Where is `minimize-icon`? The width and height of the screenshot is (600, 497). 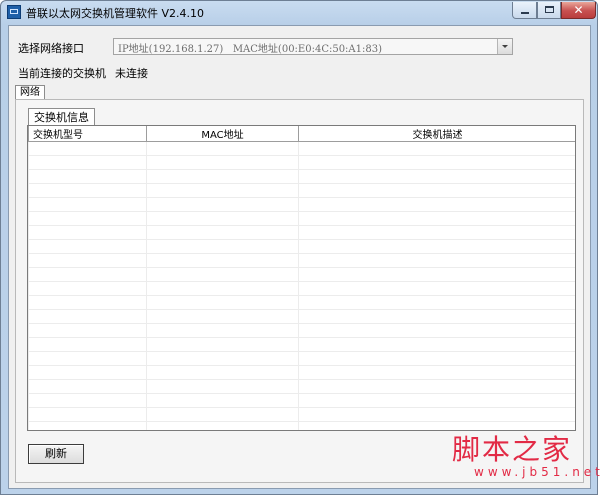
minimize-icon is located at coordinates (525, 13).